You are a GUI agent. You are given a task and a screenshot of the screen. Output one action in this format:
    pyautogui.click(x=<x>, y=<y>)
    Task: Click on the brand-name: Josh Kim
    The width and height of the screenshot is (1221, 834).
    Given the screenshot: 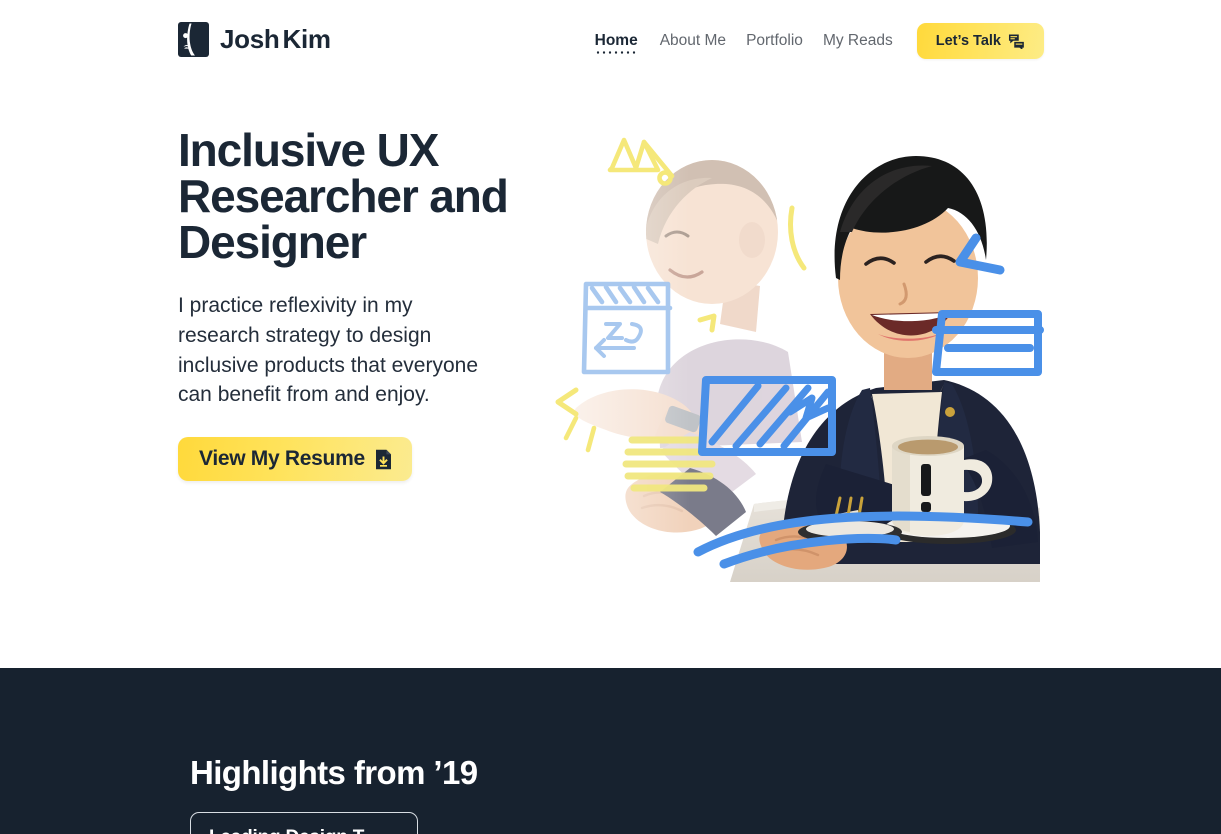 What is the action you would take?
    pyautogui.click(x=275, y=39)
    